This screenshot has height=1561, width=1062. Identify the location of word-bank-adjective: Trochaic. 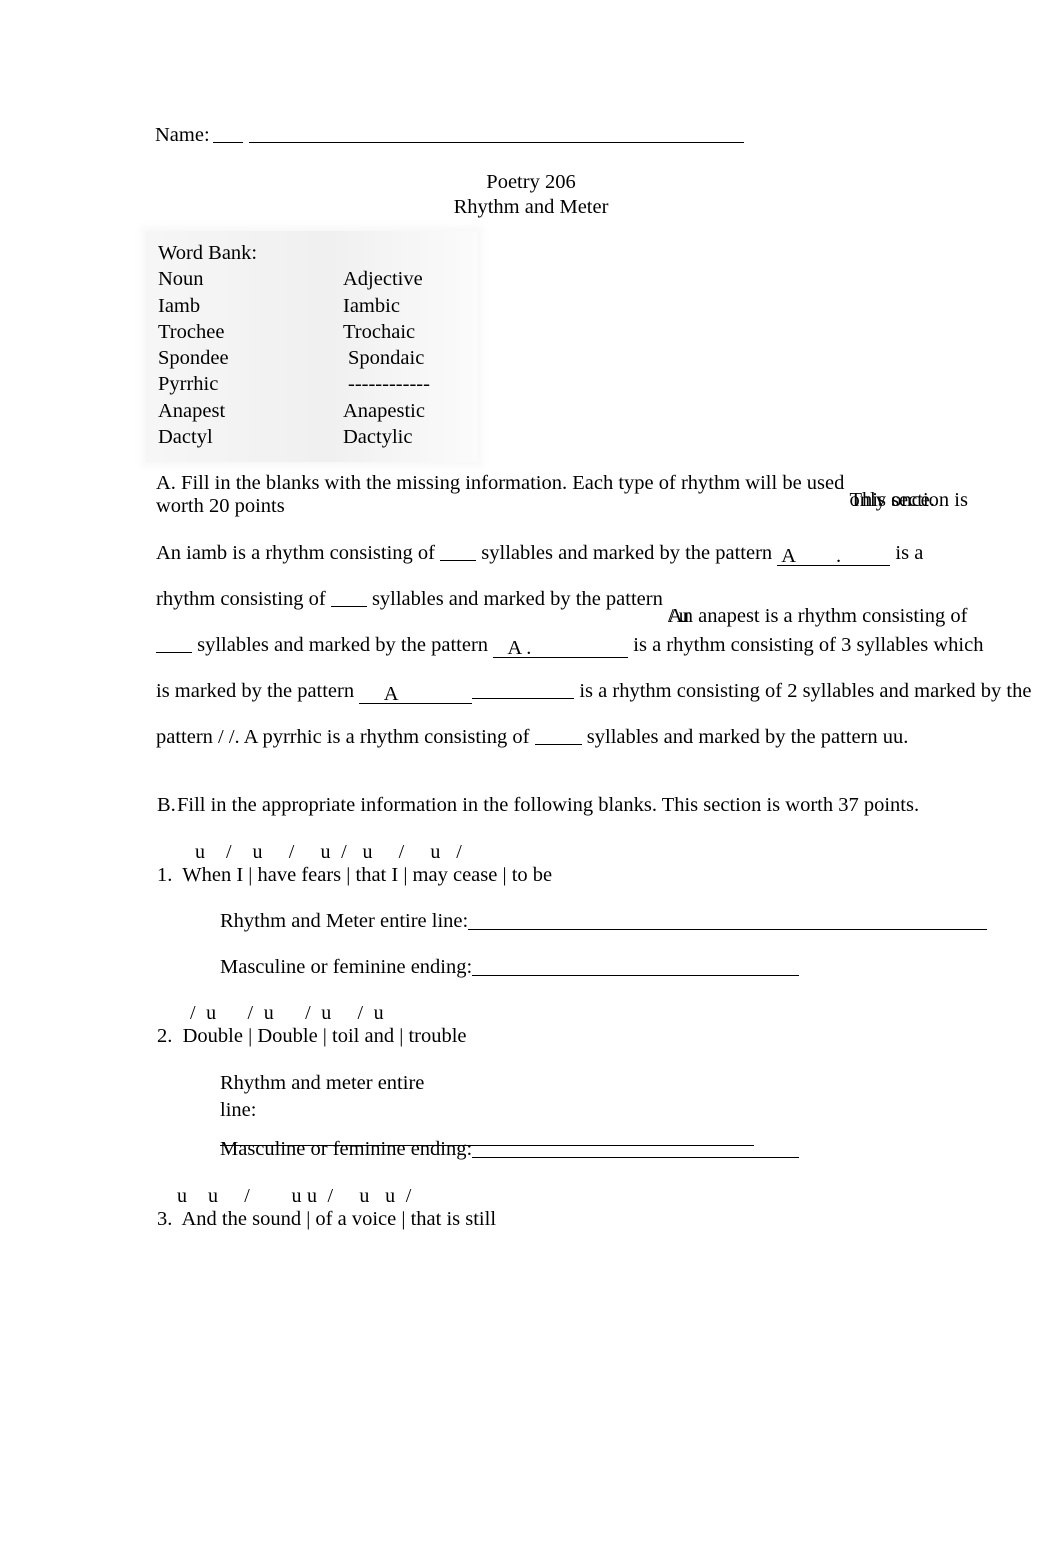
(379, 331).